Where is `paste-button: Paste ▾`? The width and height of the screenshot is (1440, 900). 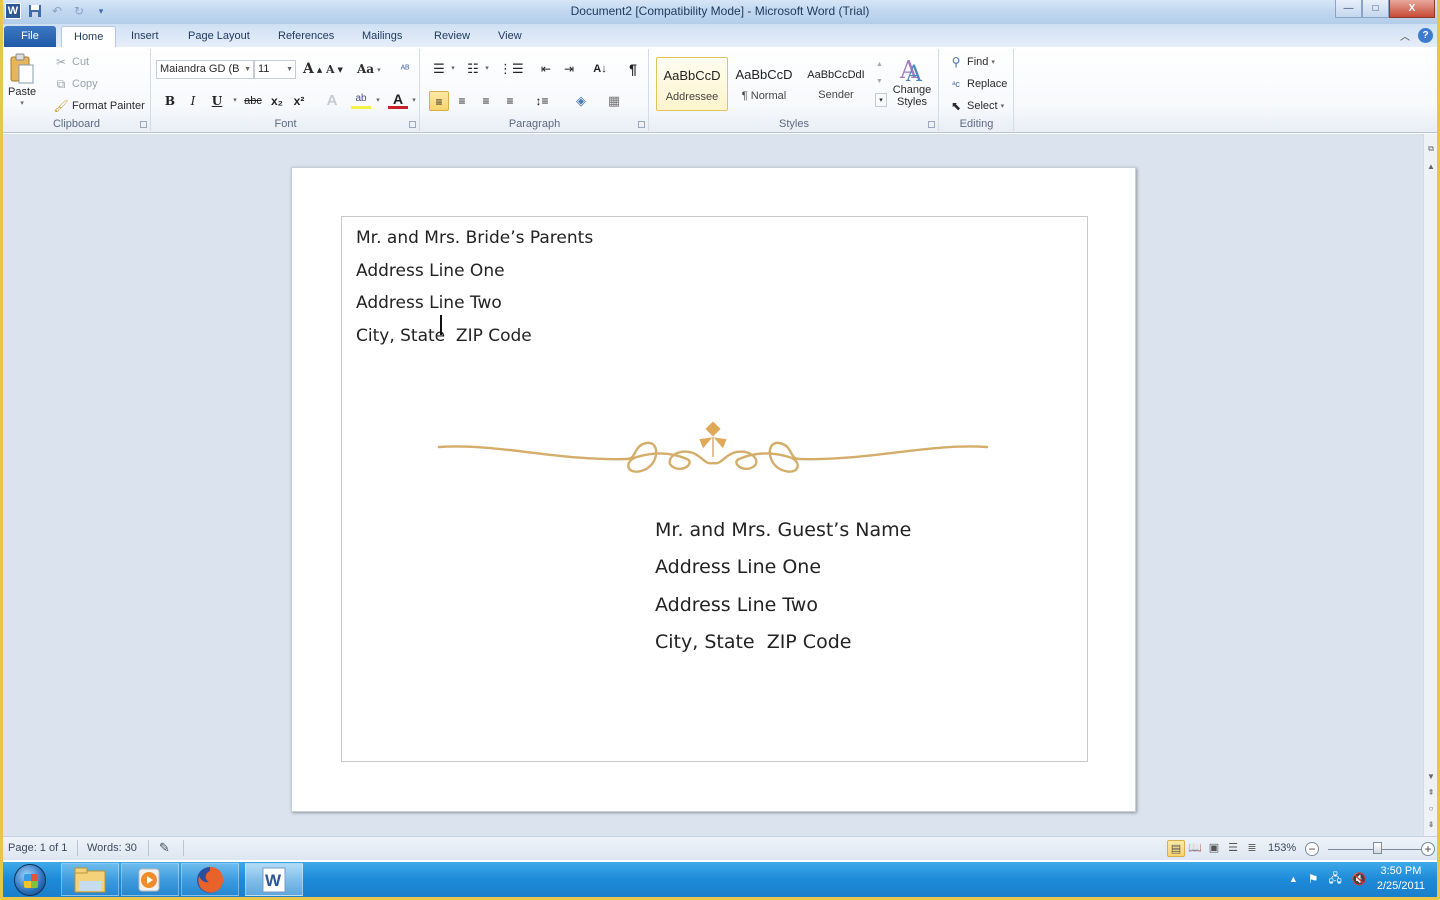 paste-button: Paste ▾ is located at coordinates (22, 80).